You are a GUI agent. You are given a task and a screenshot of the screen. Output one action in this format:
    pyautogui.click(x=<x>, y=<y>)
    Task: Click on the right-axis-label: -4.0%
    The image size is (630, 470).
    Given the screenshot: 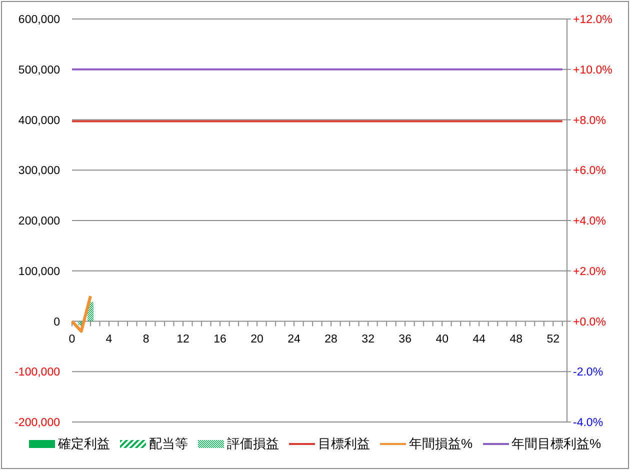 What is the action you would take?
    pyautogui.click(x=588, y=423)
    